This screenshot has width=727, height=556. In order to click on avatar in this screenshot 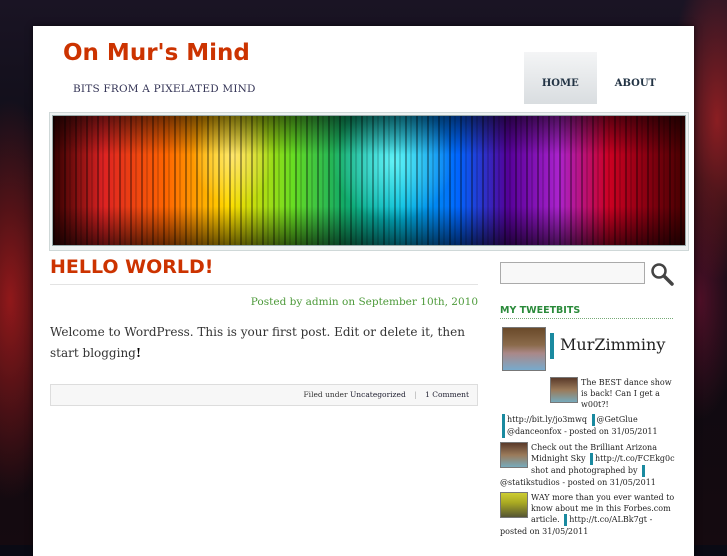, I will do `click(524, 349)`.